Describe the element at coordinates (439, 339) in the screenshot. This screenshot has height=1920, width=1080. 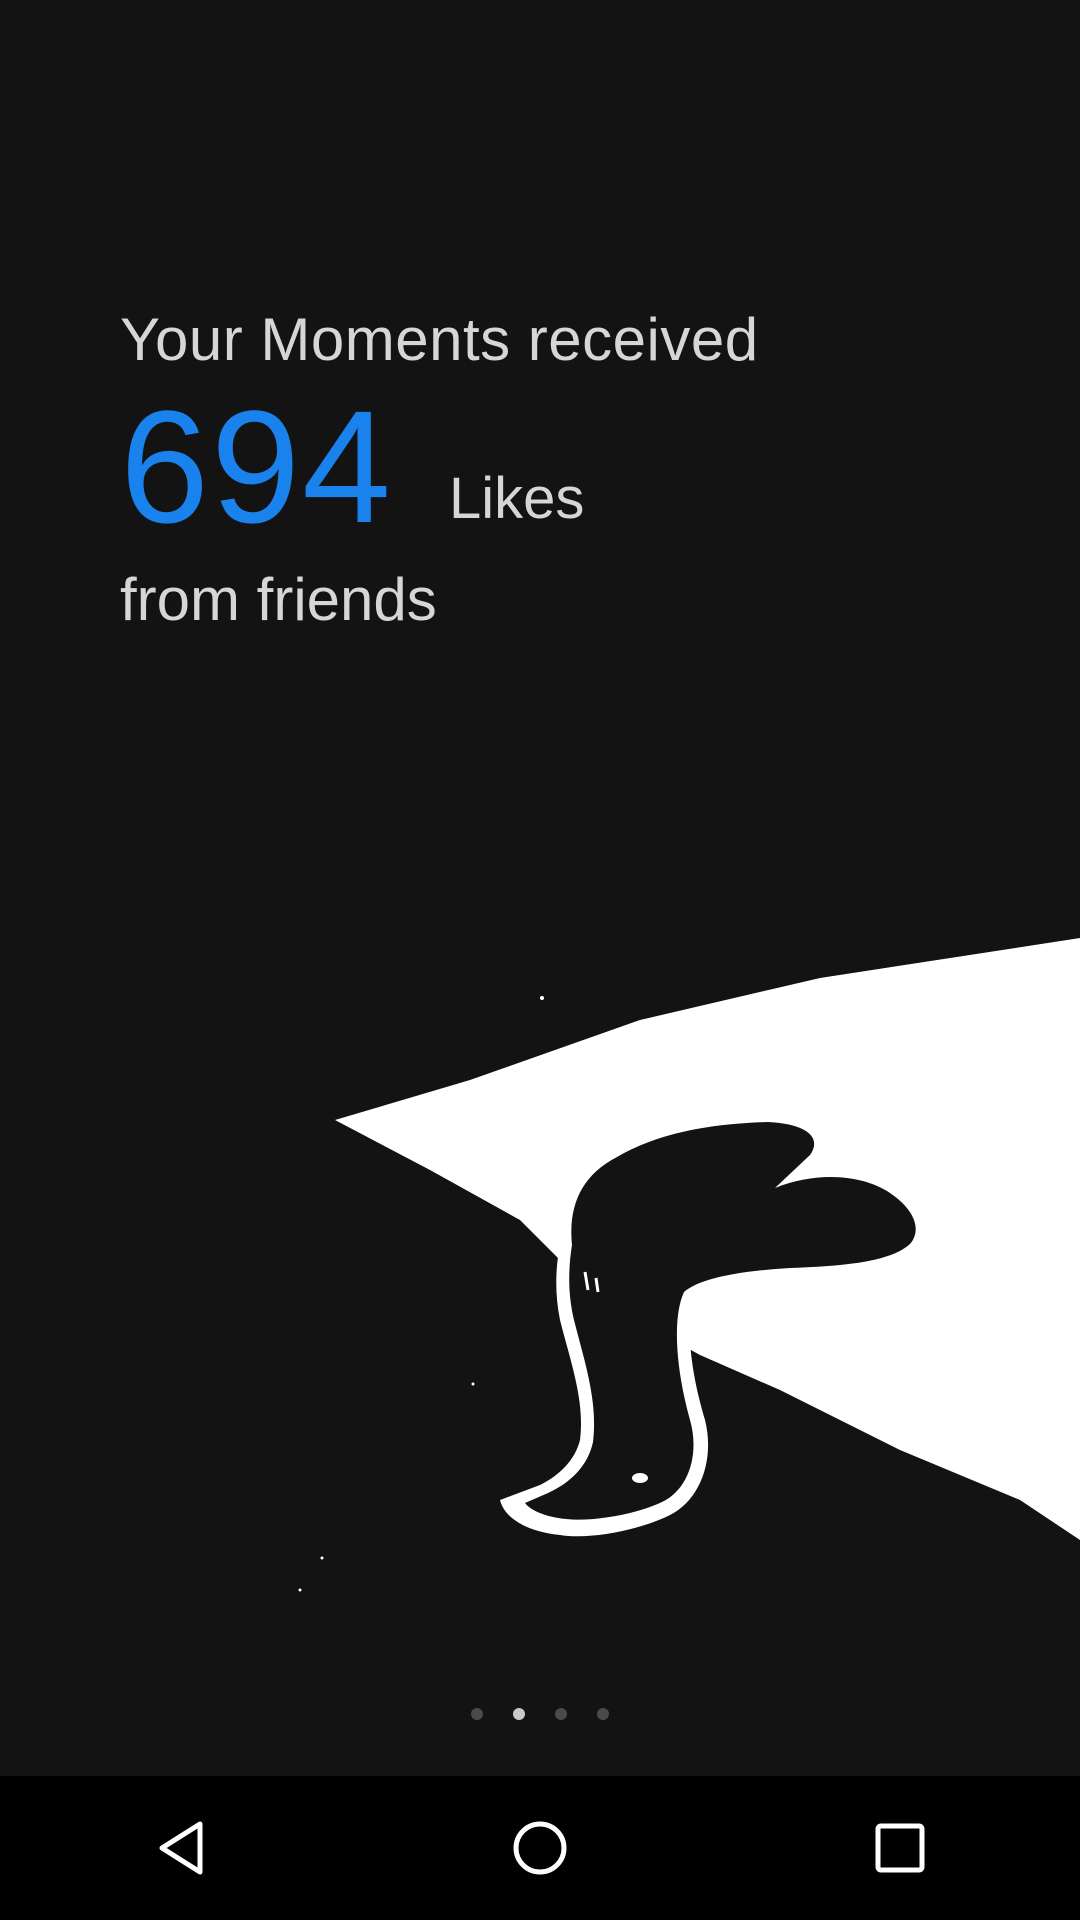
I see `summary-intro: Your Moments received` at that location.